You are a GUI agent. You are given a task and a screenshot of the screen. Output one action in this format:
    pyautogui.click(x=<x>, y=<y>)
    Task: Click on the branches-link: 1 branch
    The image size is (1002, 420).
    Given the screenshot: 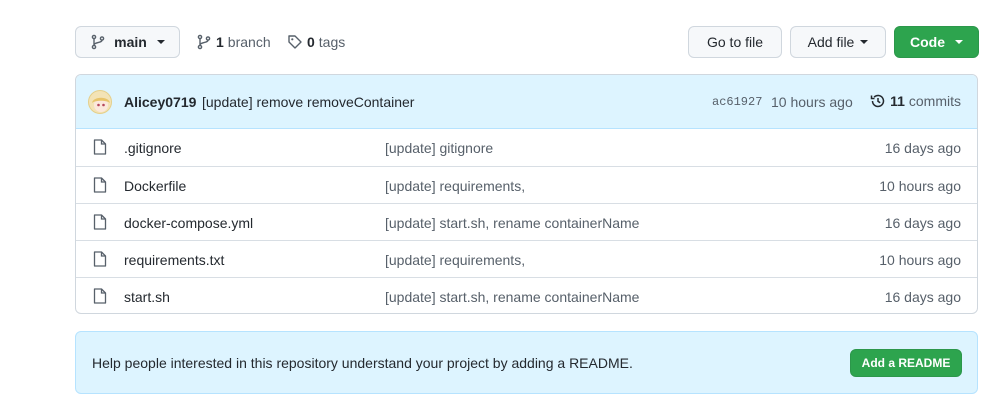 What is the action you would take?
    pyautogui.click(x=233, y=42)
    